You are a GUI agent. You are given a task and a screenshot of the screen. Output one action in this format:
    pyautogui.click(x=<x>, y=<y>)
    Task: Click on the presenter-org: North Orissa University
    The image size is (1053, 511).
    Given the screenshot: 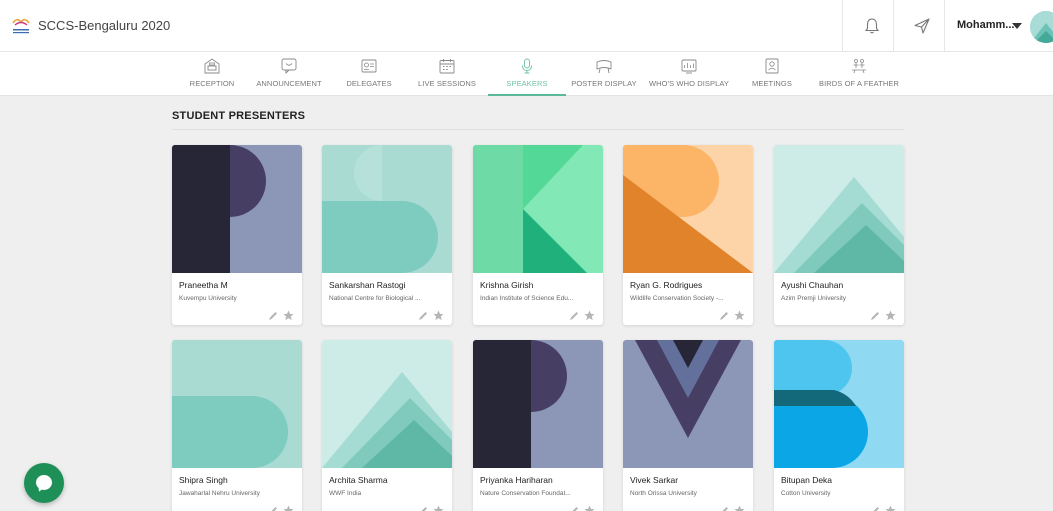 What is the action you would take?
    pyautogui.click(x=663, y=493)
    